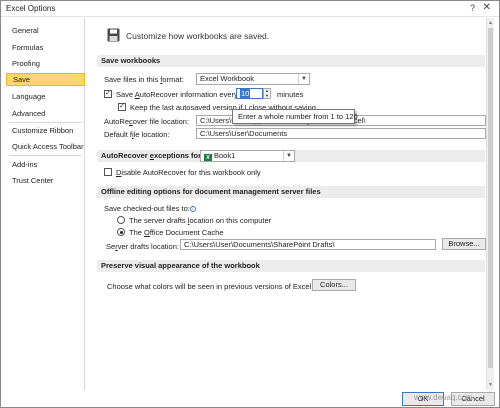 The width and height of the screenshot is (500, 408). Describe the element at coordinates (45, 79) in the screenshot. I see `nav-item-save: Save` at that location.